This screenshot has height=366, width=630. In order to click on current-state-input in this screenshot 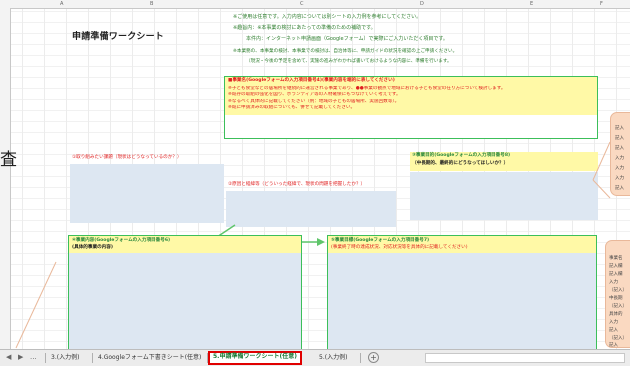, I will do `click(147, 193)`.